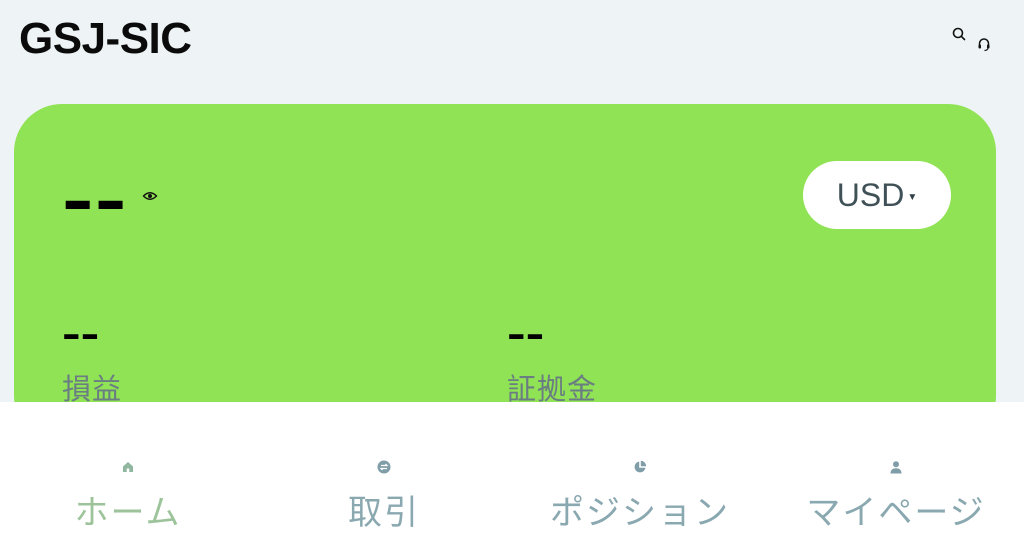 Image resolution: width=1024 pixels, height=537 pixels. What do you see at coordinates (384, 513) in the screenshot?
I see `nav-label-trade: 取引` at bounding box center [384, 513].